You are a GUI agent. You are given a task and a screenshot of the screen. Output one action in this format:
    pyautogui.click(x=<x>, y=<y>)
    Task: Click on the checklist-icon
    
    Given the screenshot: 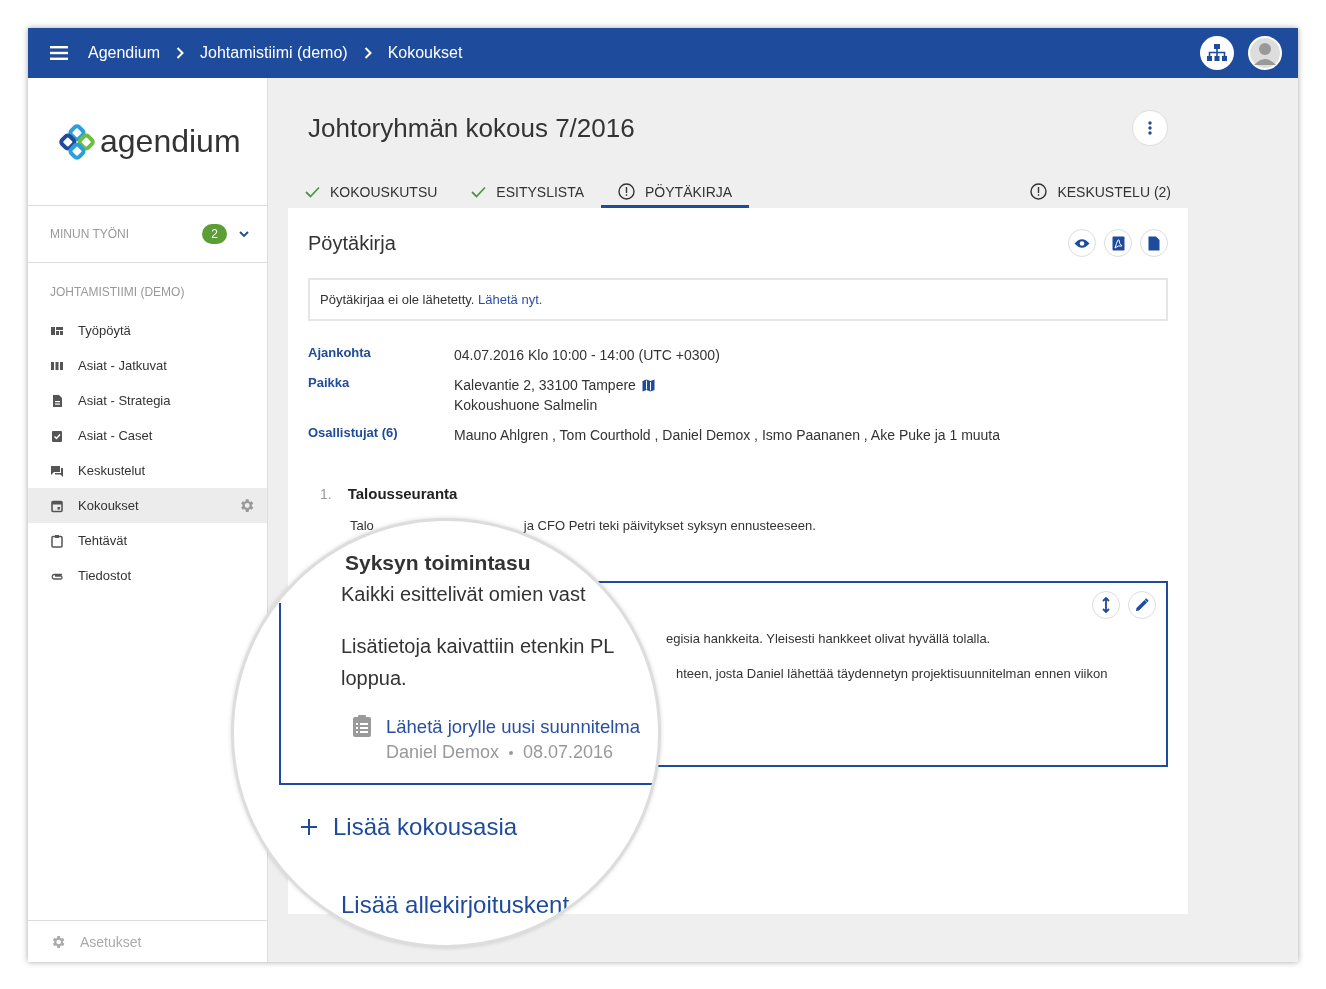 What is the action you would take?
    pyautogui.click(x=57, y=435)
    